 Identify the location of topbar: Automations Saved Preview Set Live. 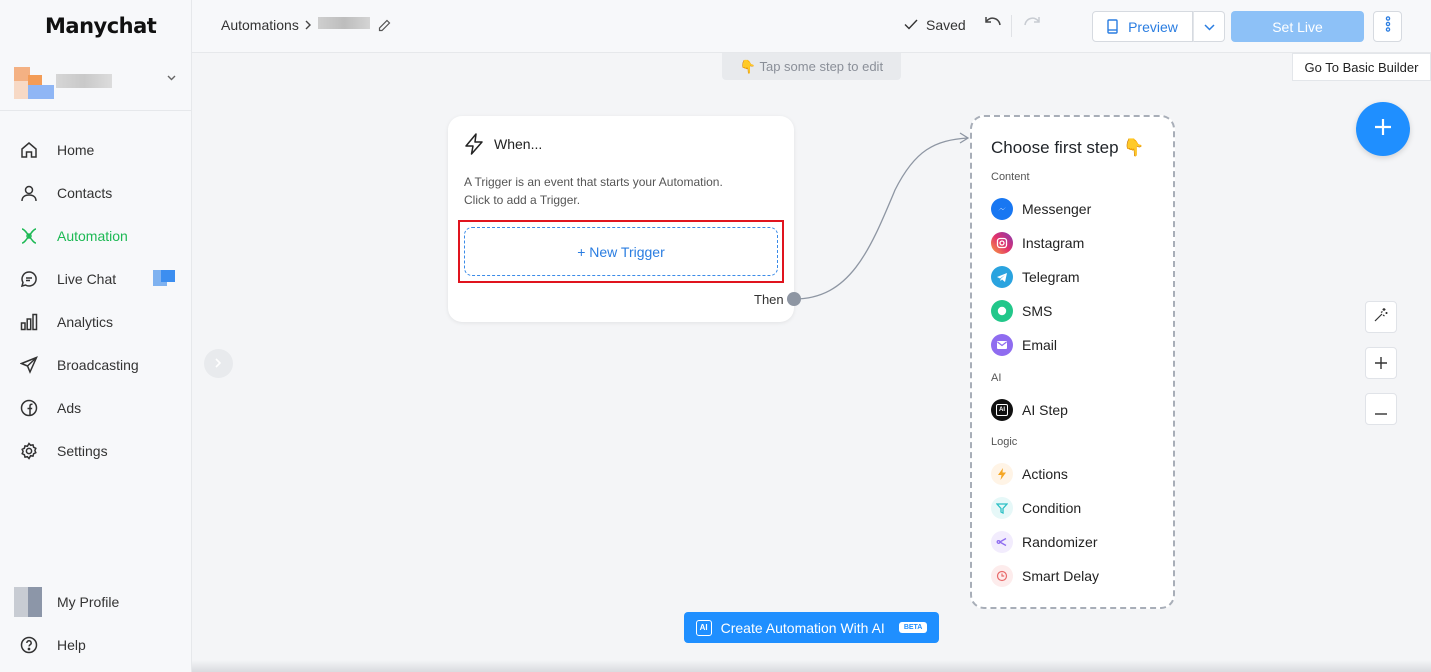
(811, 26).